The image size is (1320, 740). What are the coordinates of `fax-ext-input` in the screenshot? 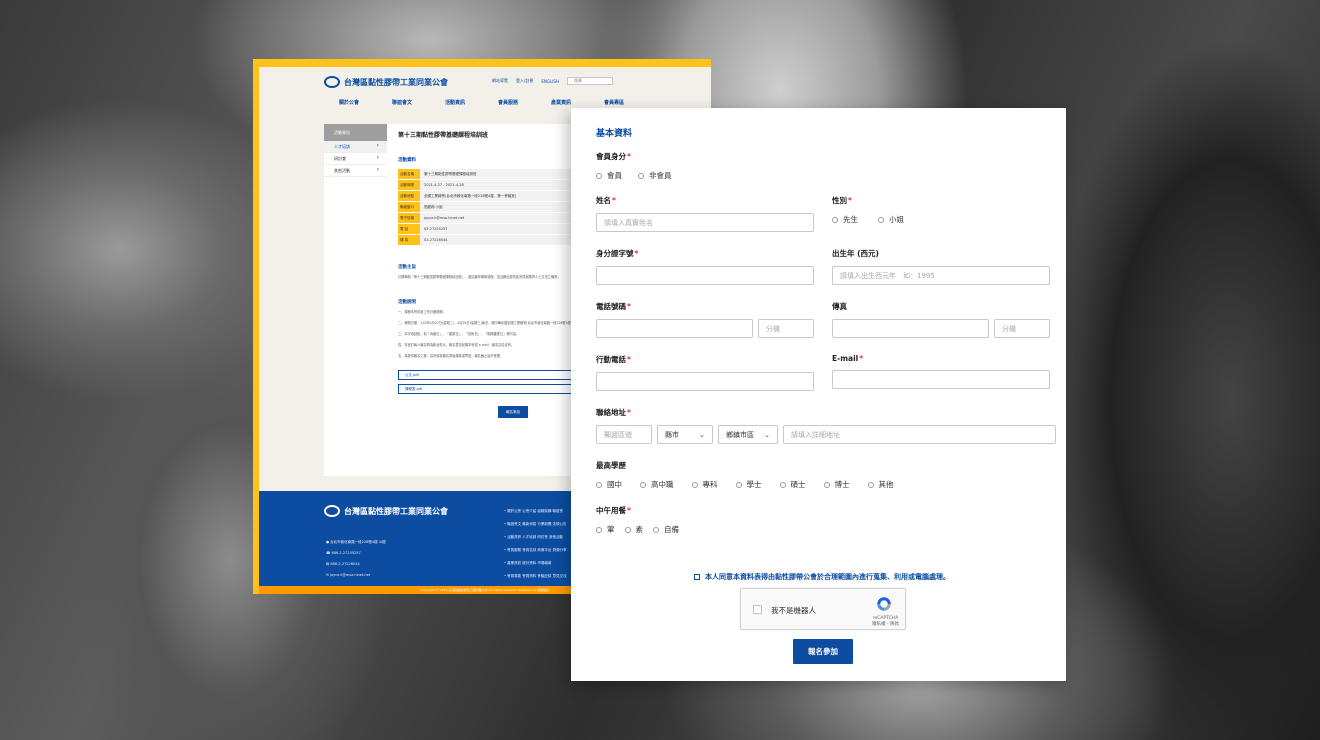 It's located at (1022, 328).